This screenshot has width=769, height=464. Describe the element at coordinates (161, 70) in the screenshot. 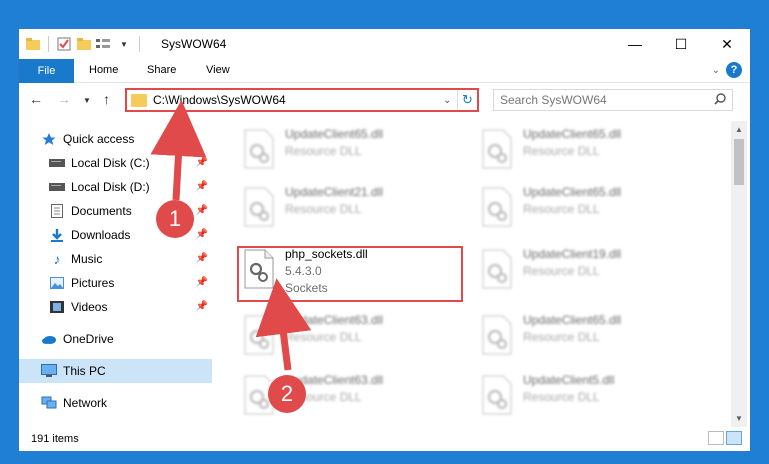

I see `tab-share: Share` at that location.